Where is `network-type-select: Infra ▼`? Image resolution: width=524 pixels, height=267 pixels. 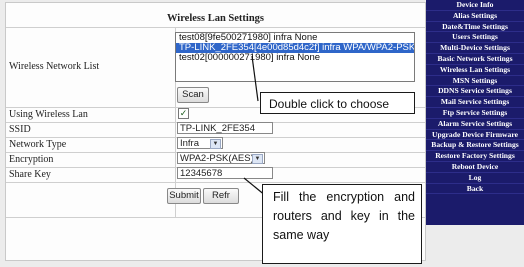
network-type-select: Infra ▼ is located at coordinates (200, 143).